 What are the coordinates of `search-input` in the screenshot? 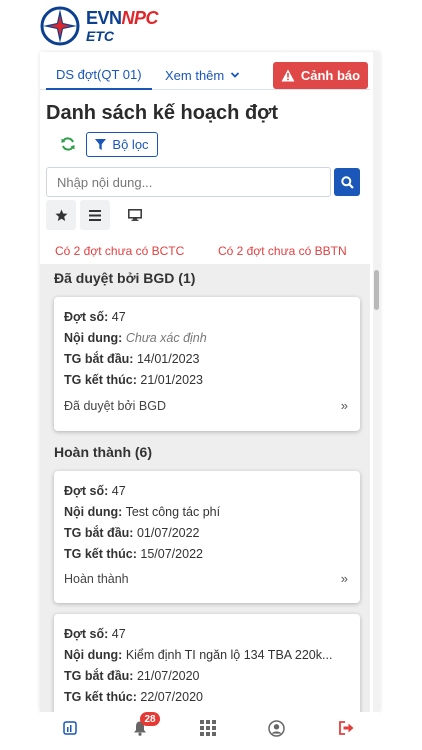 It's located at (188, 182).